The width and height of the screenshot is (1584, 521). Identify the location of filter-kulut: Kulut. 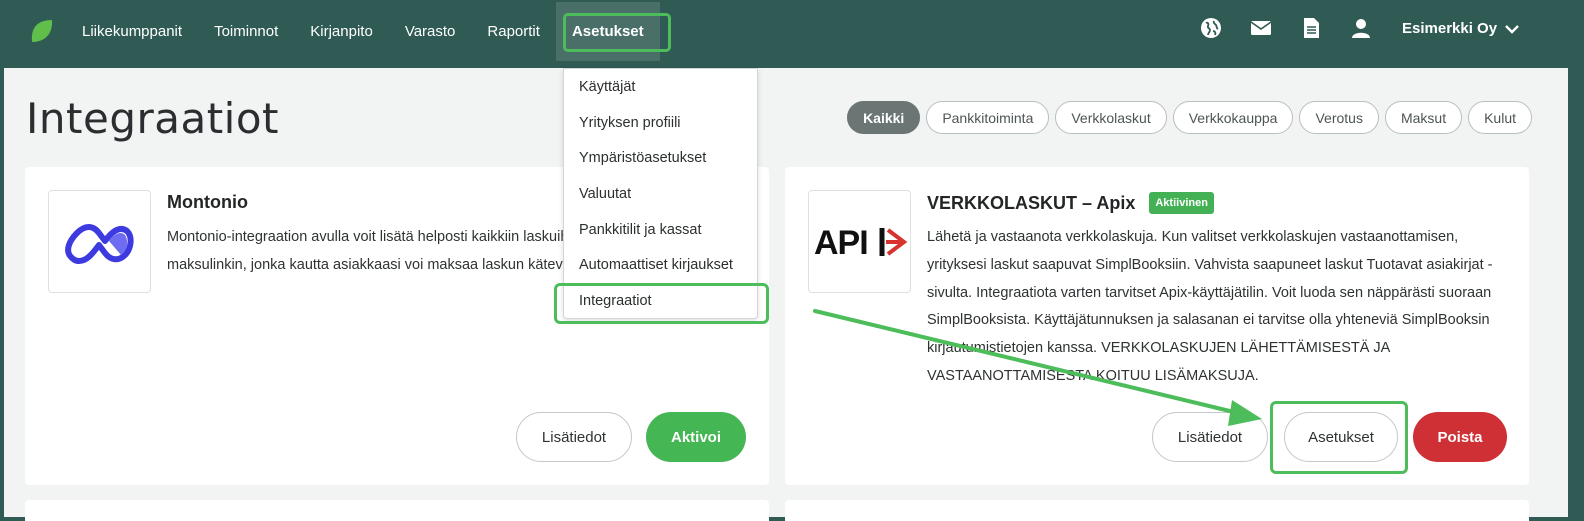
(1500, 117).